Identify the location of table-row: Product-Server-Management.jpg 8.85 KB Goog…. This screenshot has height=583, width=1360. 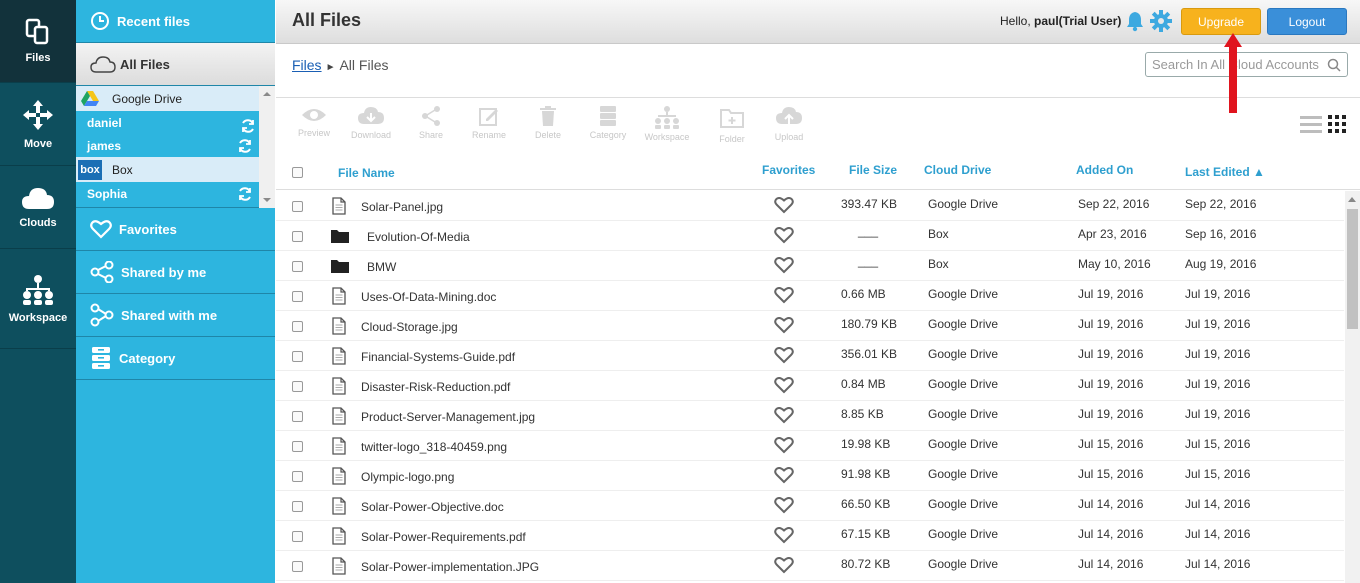
(810, 416).